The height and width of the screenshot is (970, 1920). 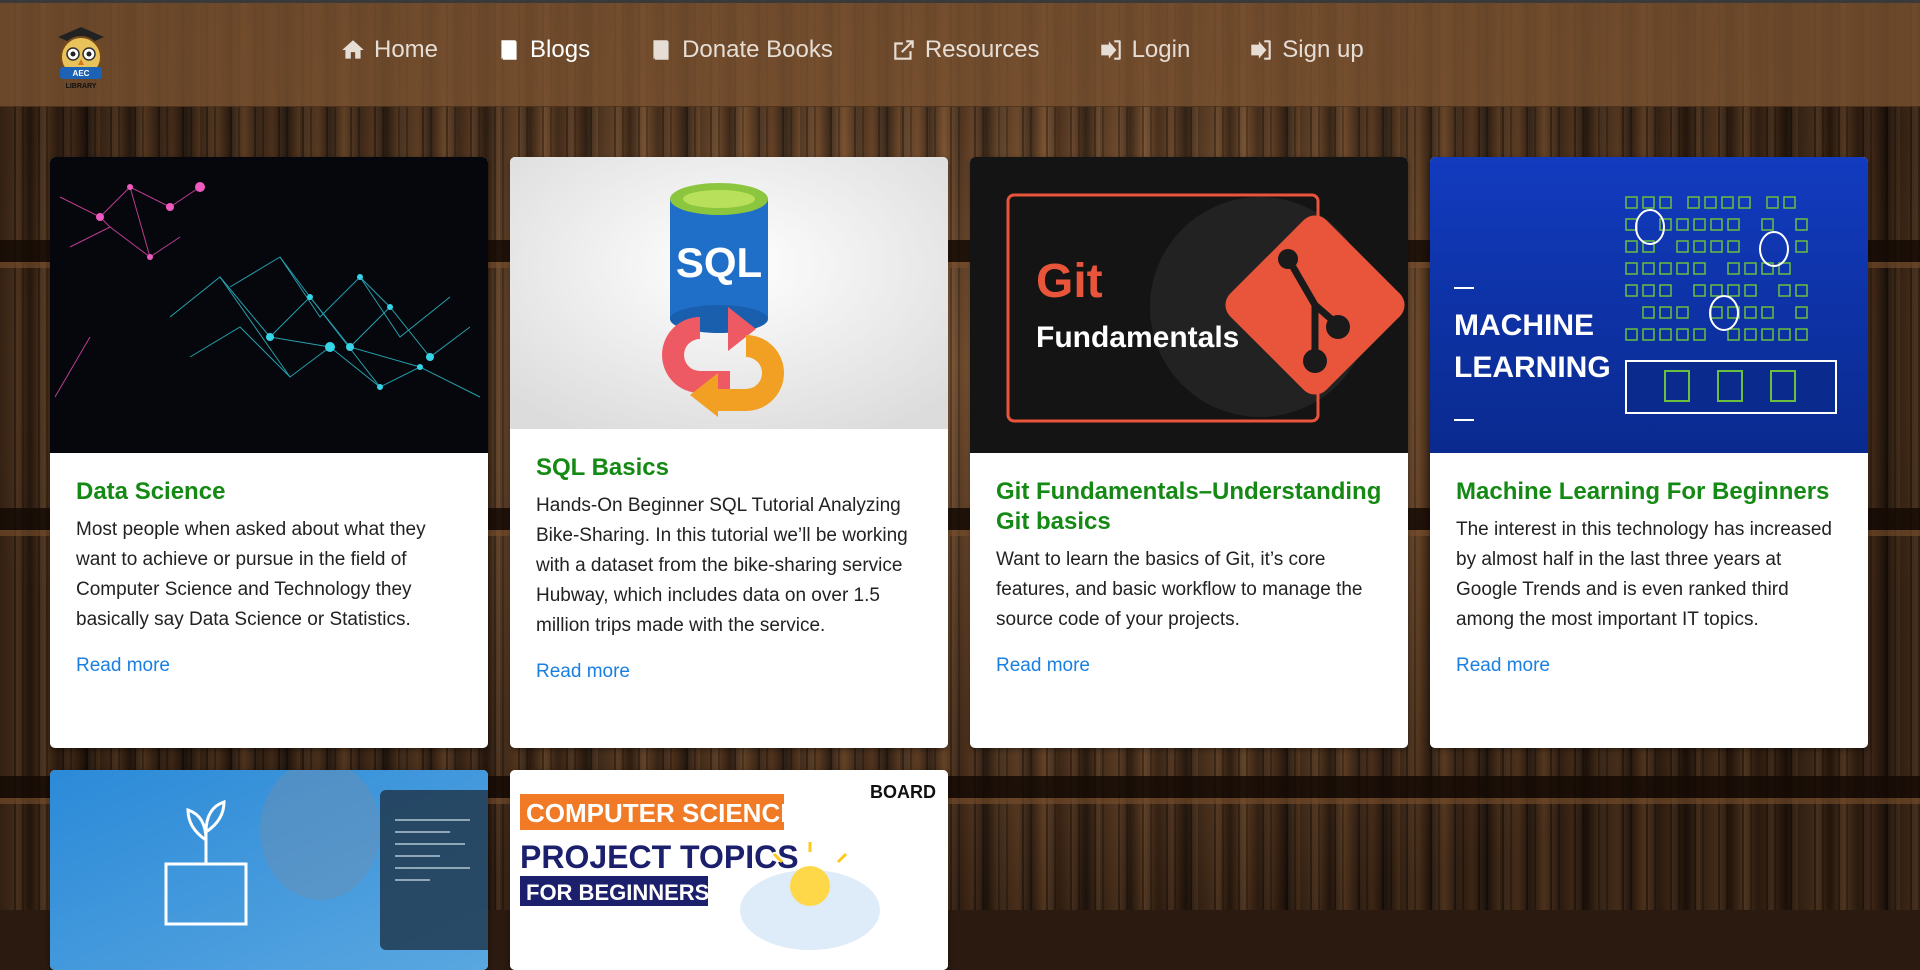 What do you see at coordinates (1532, 367) in the screenshot?
I see `ml-image-line2: LEARNING` at bounding box center [1532, 367].